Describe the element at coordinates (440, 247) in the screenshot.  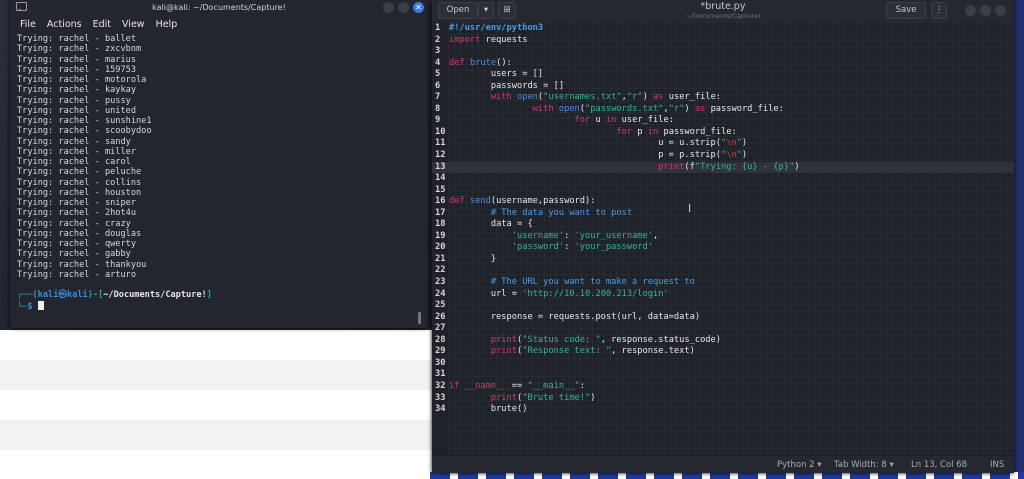
I see `line-number: 20` at that location.